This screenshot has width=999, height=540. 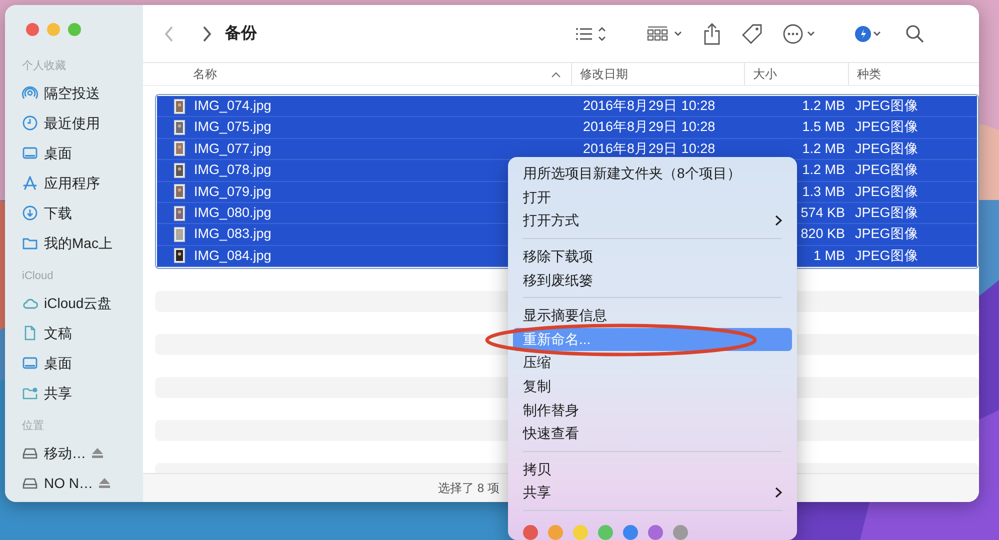 What do you see at coordinates (169, 33) in the screenshot?
I see `back-icon` at bounding box center [169, 33].